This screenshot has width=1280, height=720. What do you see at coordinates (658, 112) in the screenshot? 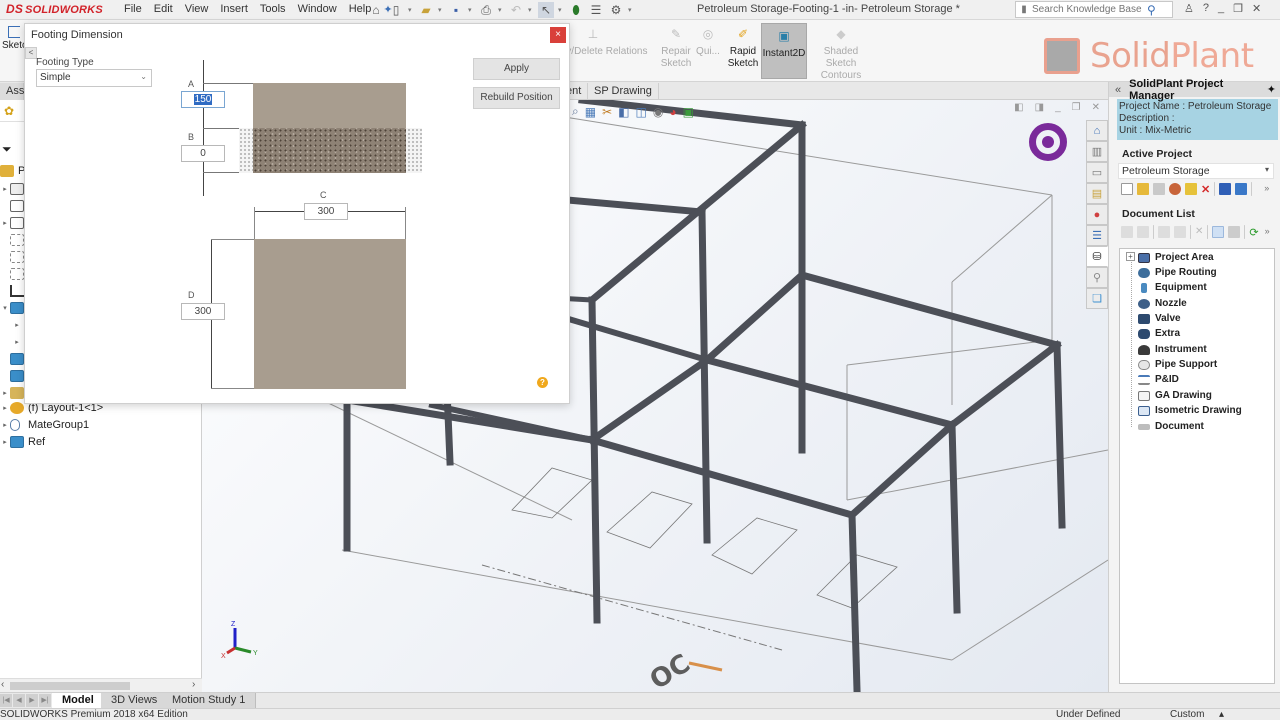
I see `hide-show-icon: ◉` at bounding box center [658, 112].